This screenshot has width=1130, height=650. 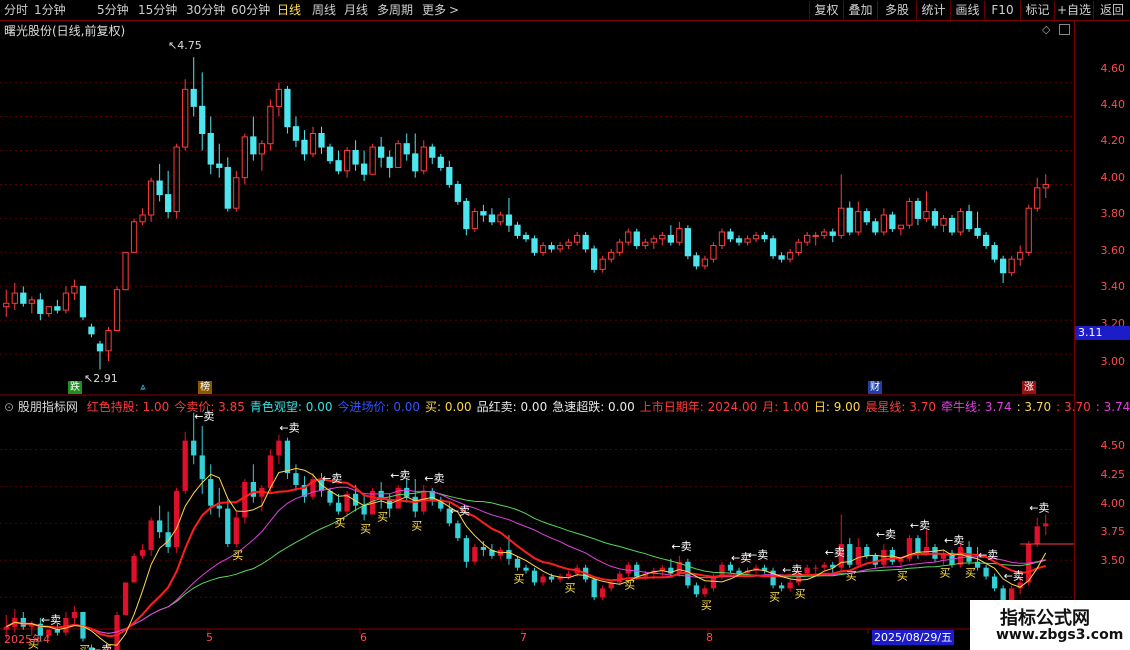 I want to click on lightning-icon: ⩓, so click(x=143, y=387).